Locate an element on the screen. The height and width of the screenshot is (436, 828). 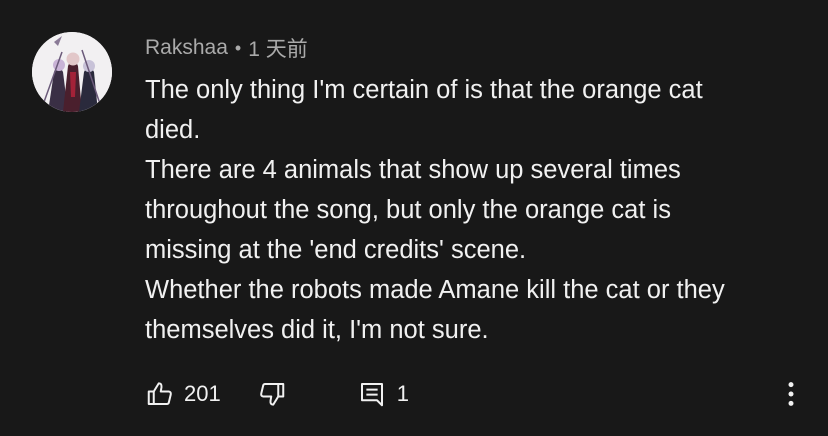
thumbs-down-icon is located at coordinates (272, 394).